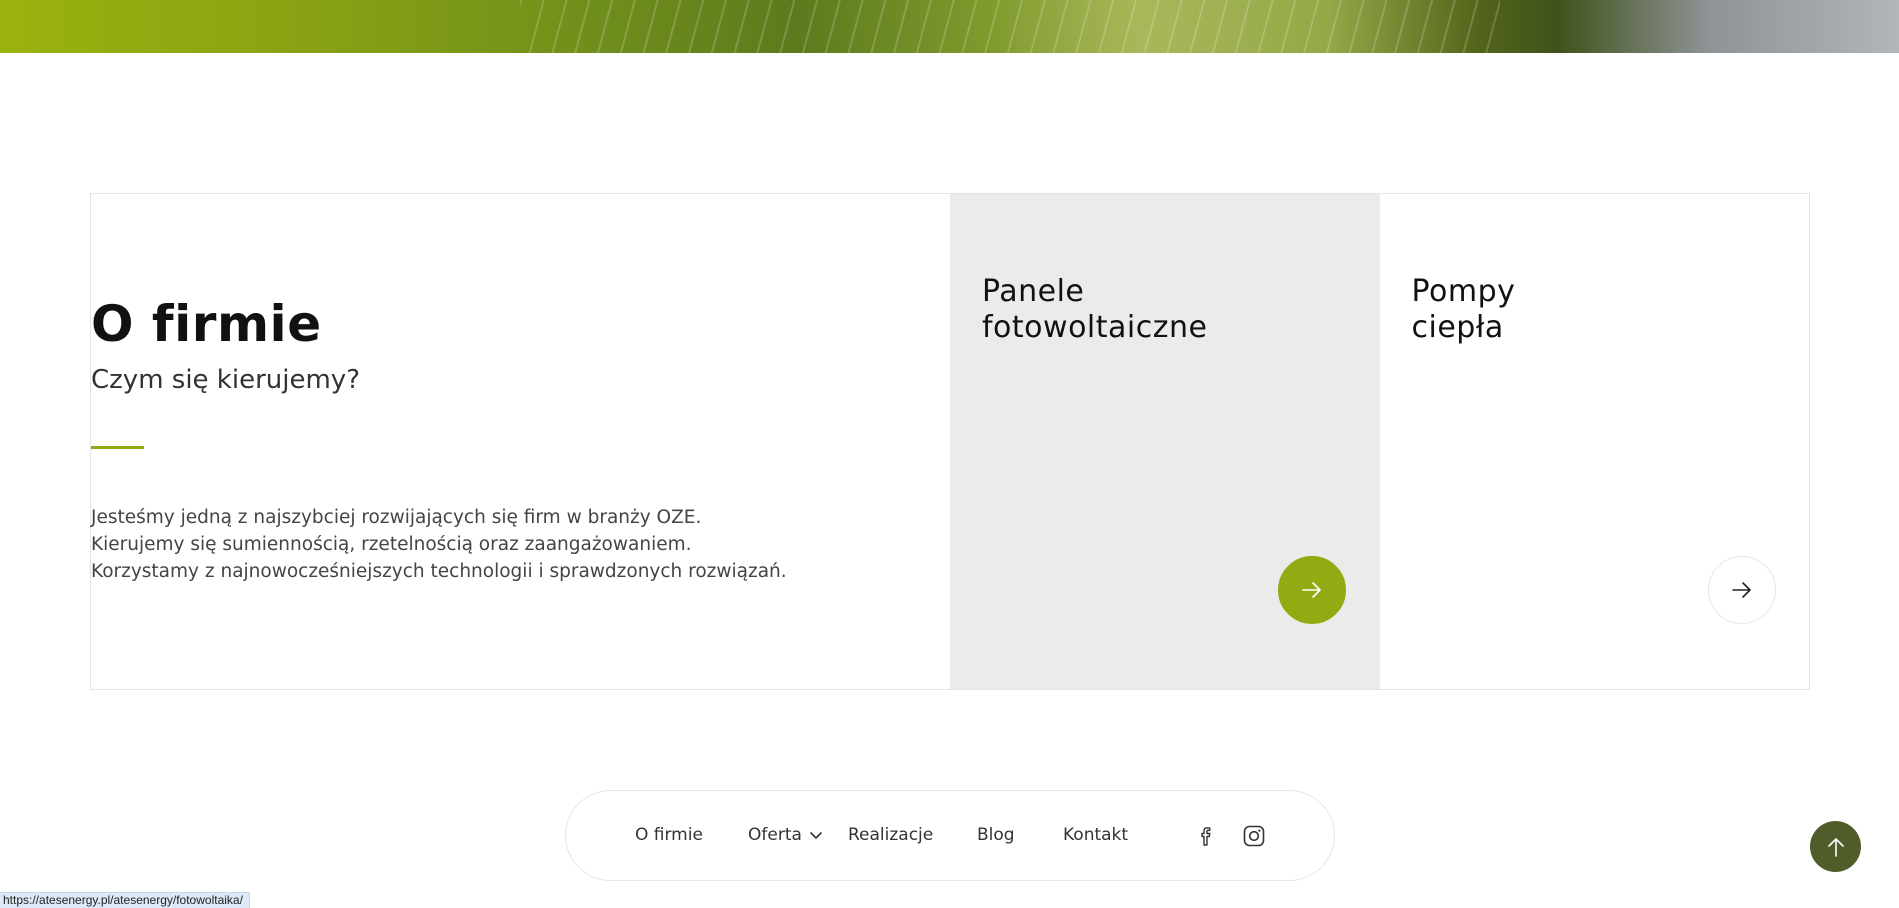 The width and height of the screenshot is (1899, 908). Describe the element at coordinates (225, 380) in the screenshot. I see `about-subtitle: Czym się kierujemy?` at that location.